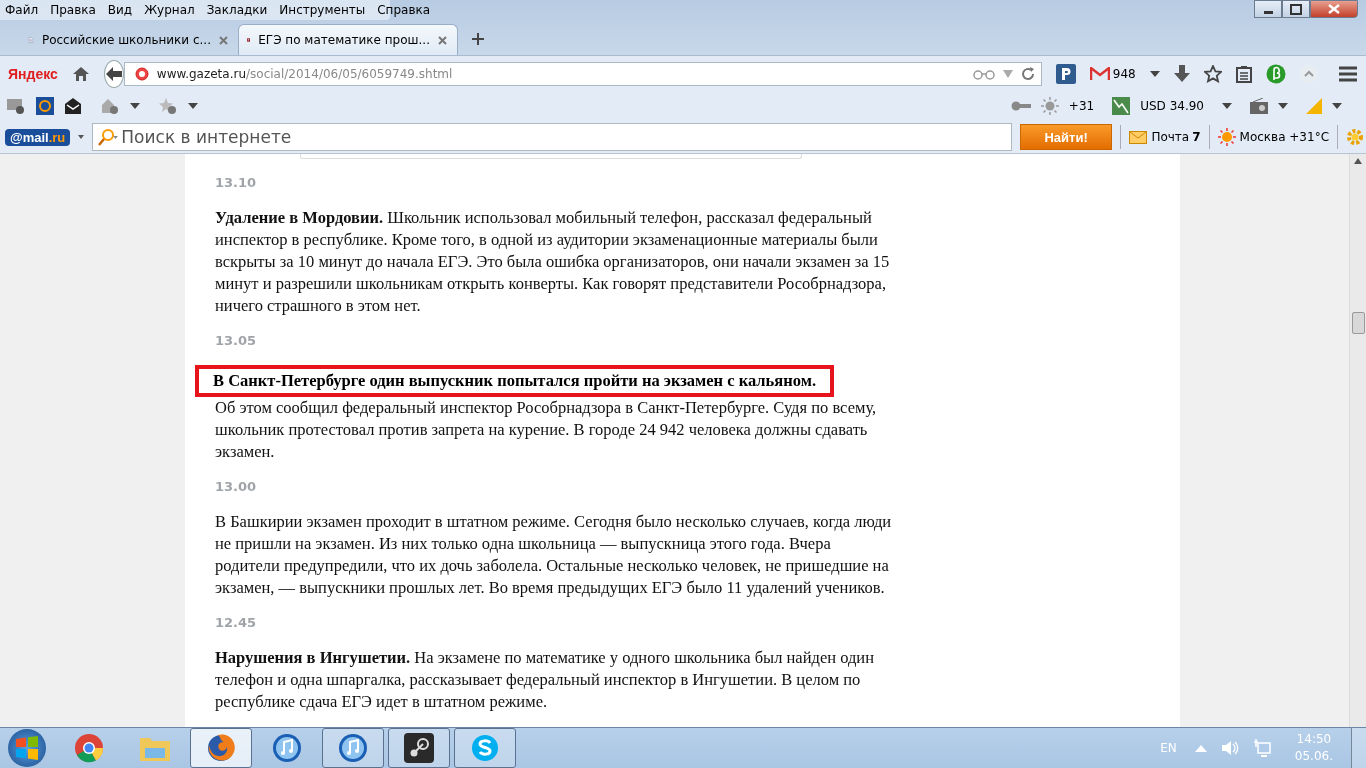 This screenshot has width=1366, height=768. I want to click on clipboard-icon, so click(1243, 73).